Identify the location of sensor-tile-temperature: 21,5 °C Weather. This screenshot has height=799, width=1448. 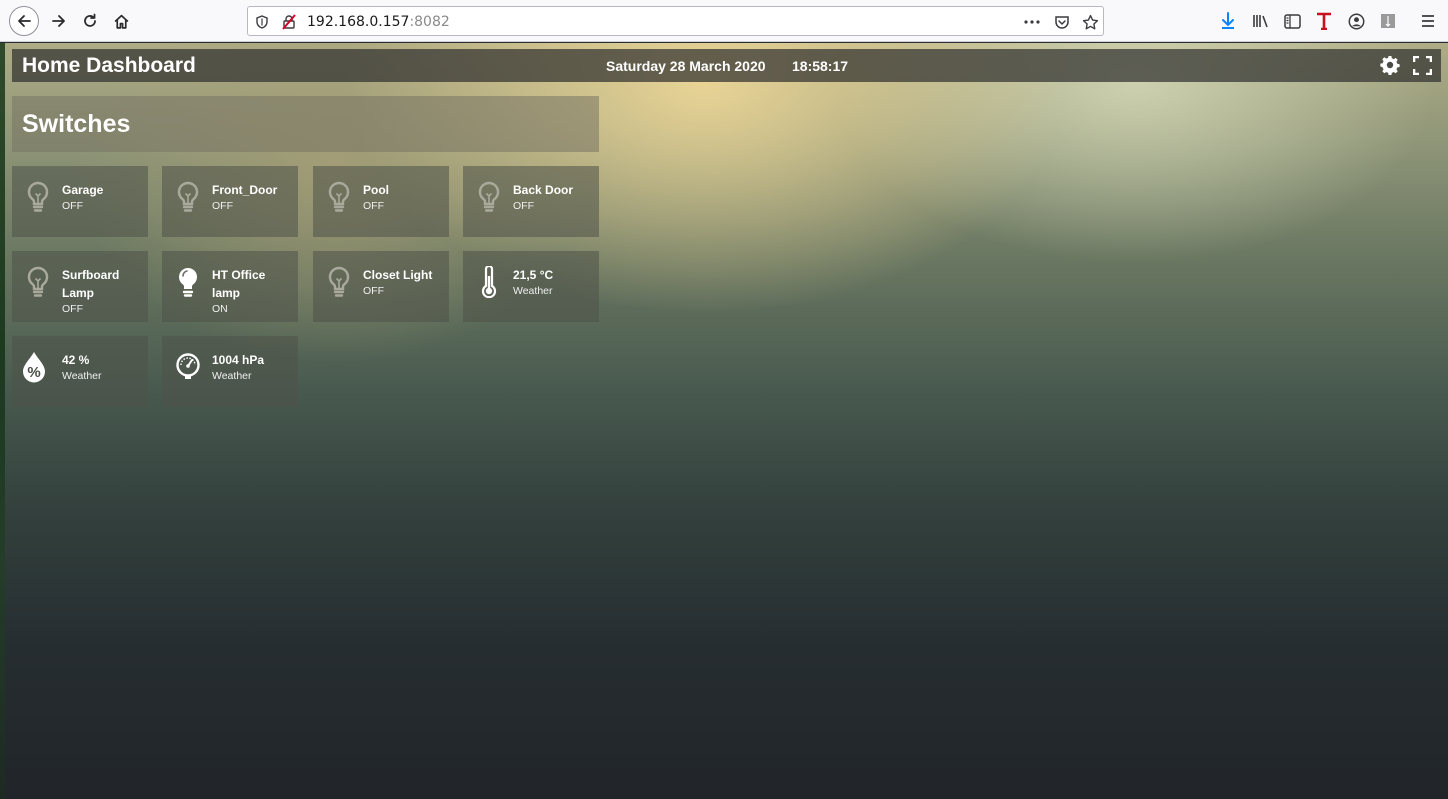
(531, 286).